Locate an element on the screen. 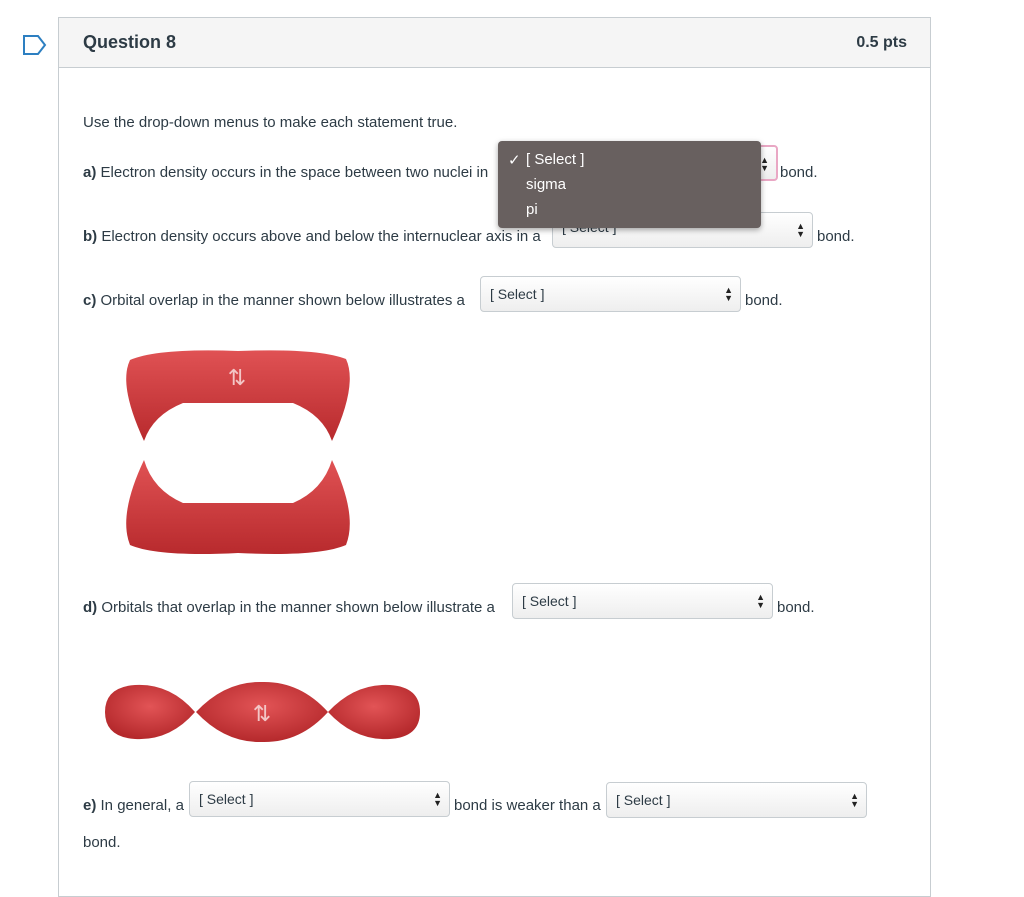 The height and width of the screenshot is (897, 1024). select-e-second-value: [ Select ] is located at coordinates (643, 800).